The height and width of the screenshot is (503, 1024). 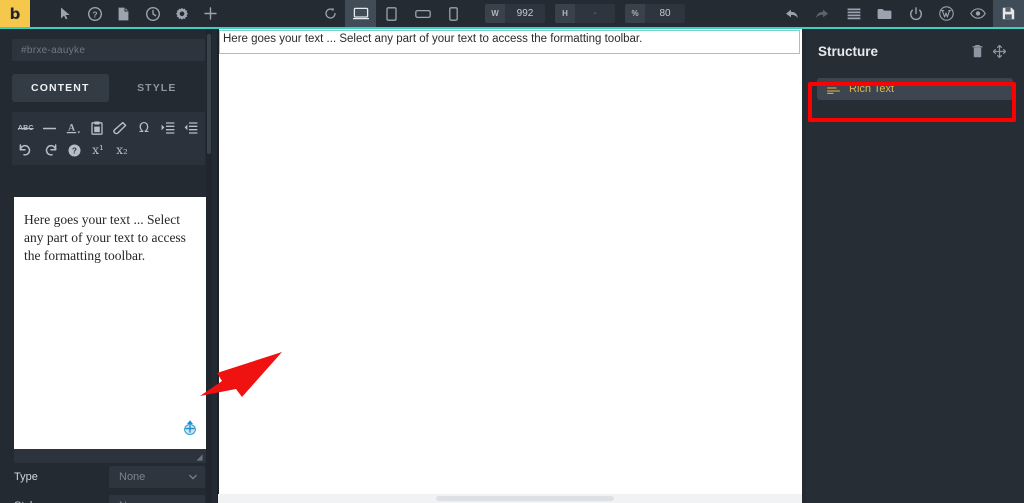 I want to click on gear-icon, so click(x=181, y=13).